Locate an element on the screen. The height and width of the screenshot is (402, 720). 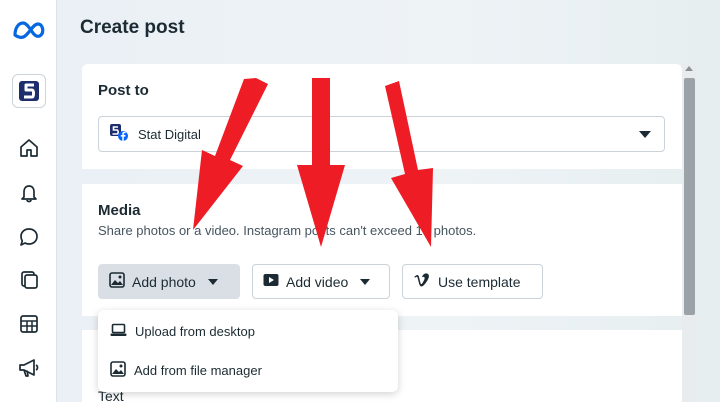
arrow-to-use-template is located at coordinates (409, 164).